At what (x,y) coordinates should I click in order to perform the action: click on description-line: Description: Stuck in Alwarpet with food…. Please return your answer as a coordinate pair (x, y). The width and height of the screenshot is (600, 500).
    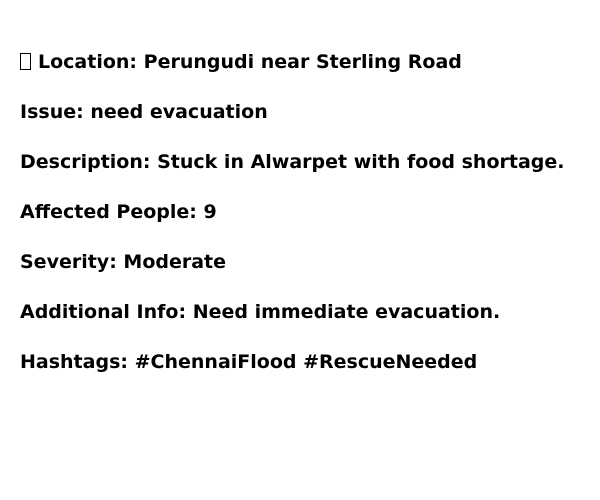
    Looking at the image, I should click on (292, 162).